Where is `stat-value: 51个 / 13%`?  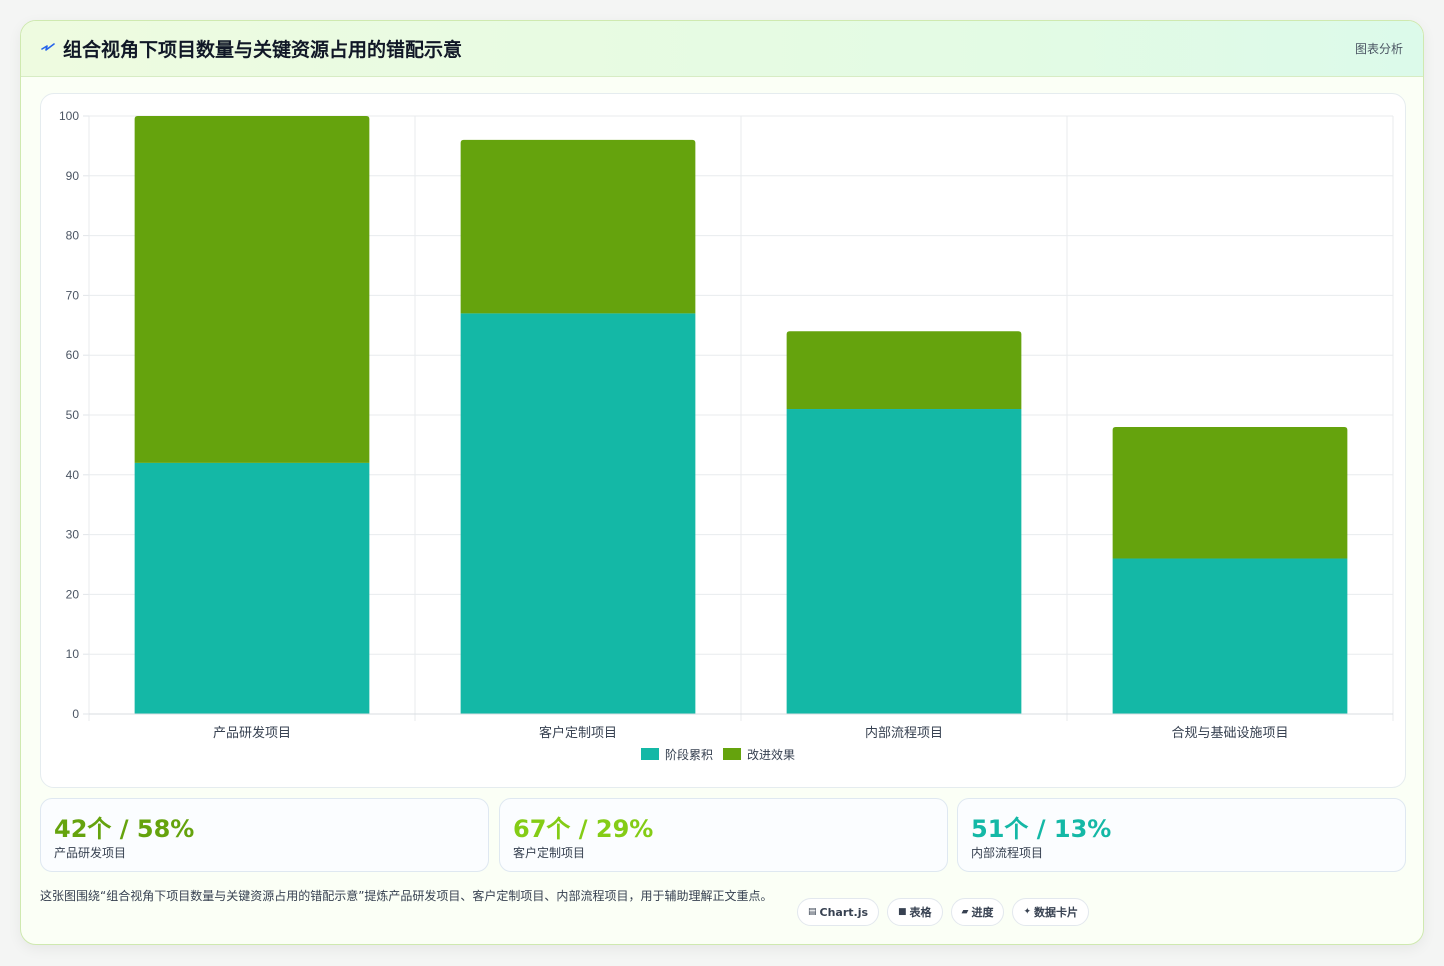
stat-value: 51个 / 13% is located at coordinates (1041, 829).